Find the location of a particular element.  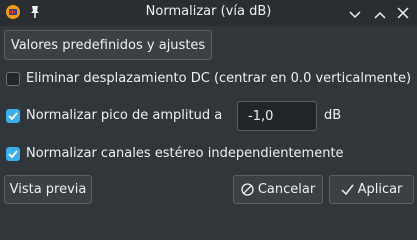

close-icon is located at coordinates (403, 13).